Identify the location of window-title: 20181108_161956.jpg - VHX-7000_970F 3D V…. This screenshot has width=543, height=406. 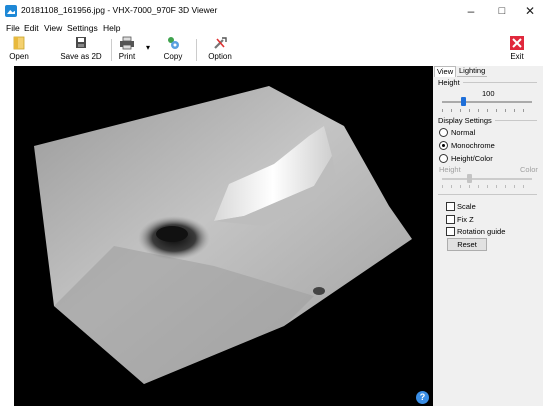
(119, 10).